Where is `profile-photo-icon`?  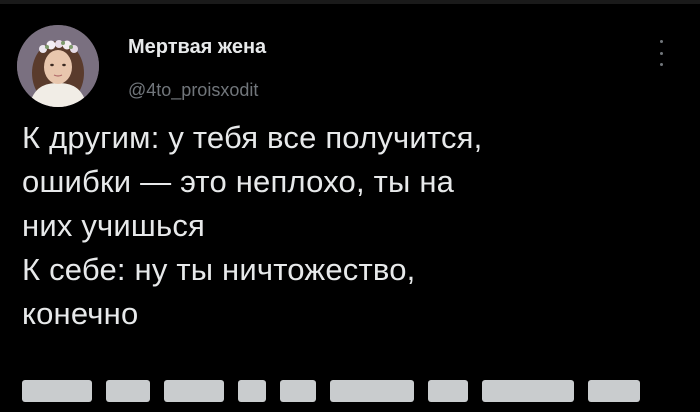
profile-photo-icon is located at coordinates (58, 66).